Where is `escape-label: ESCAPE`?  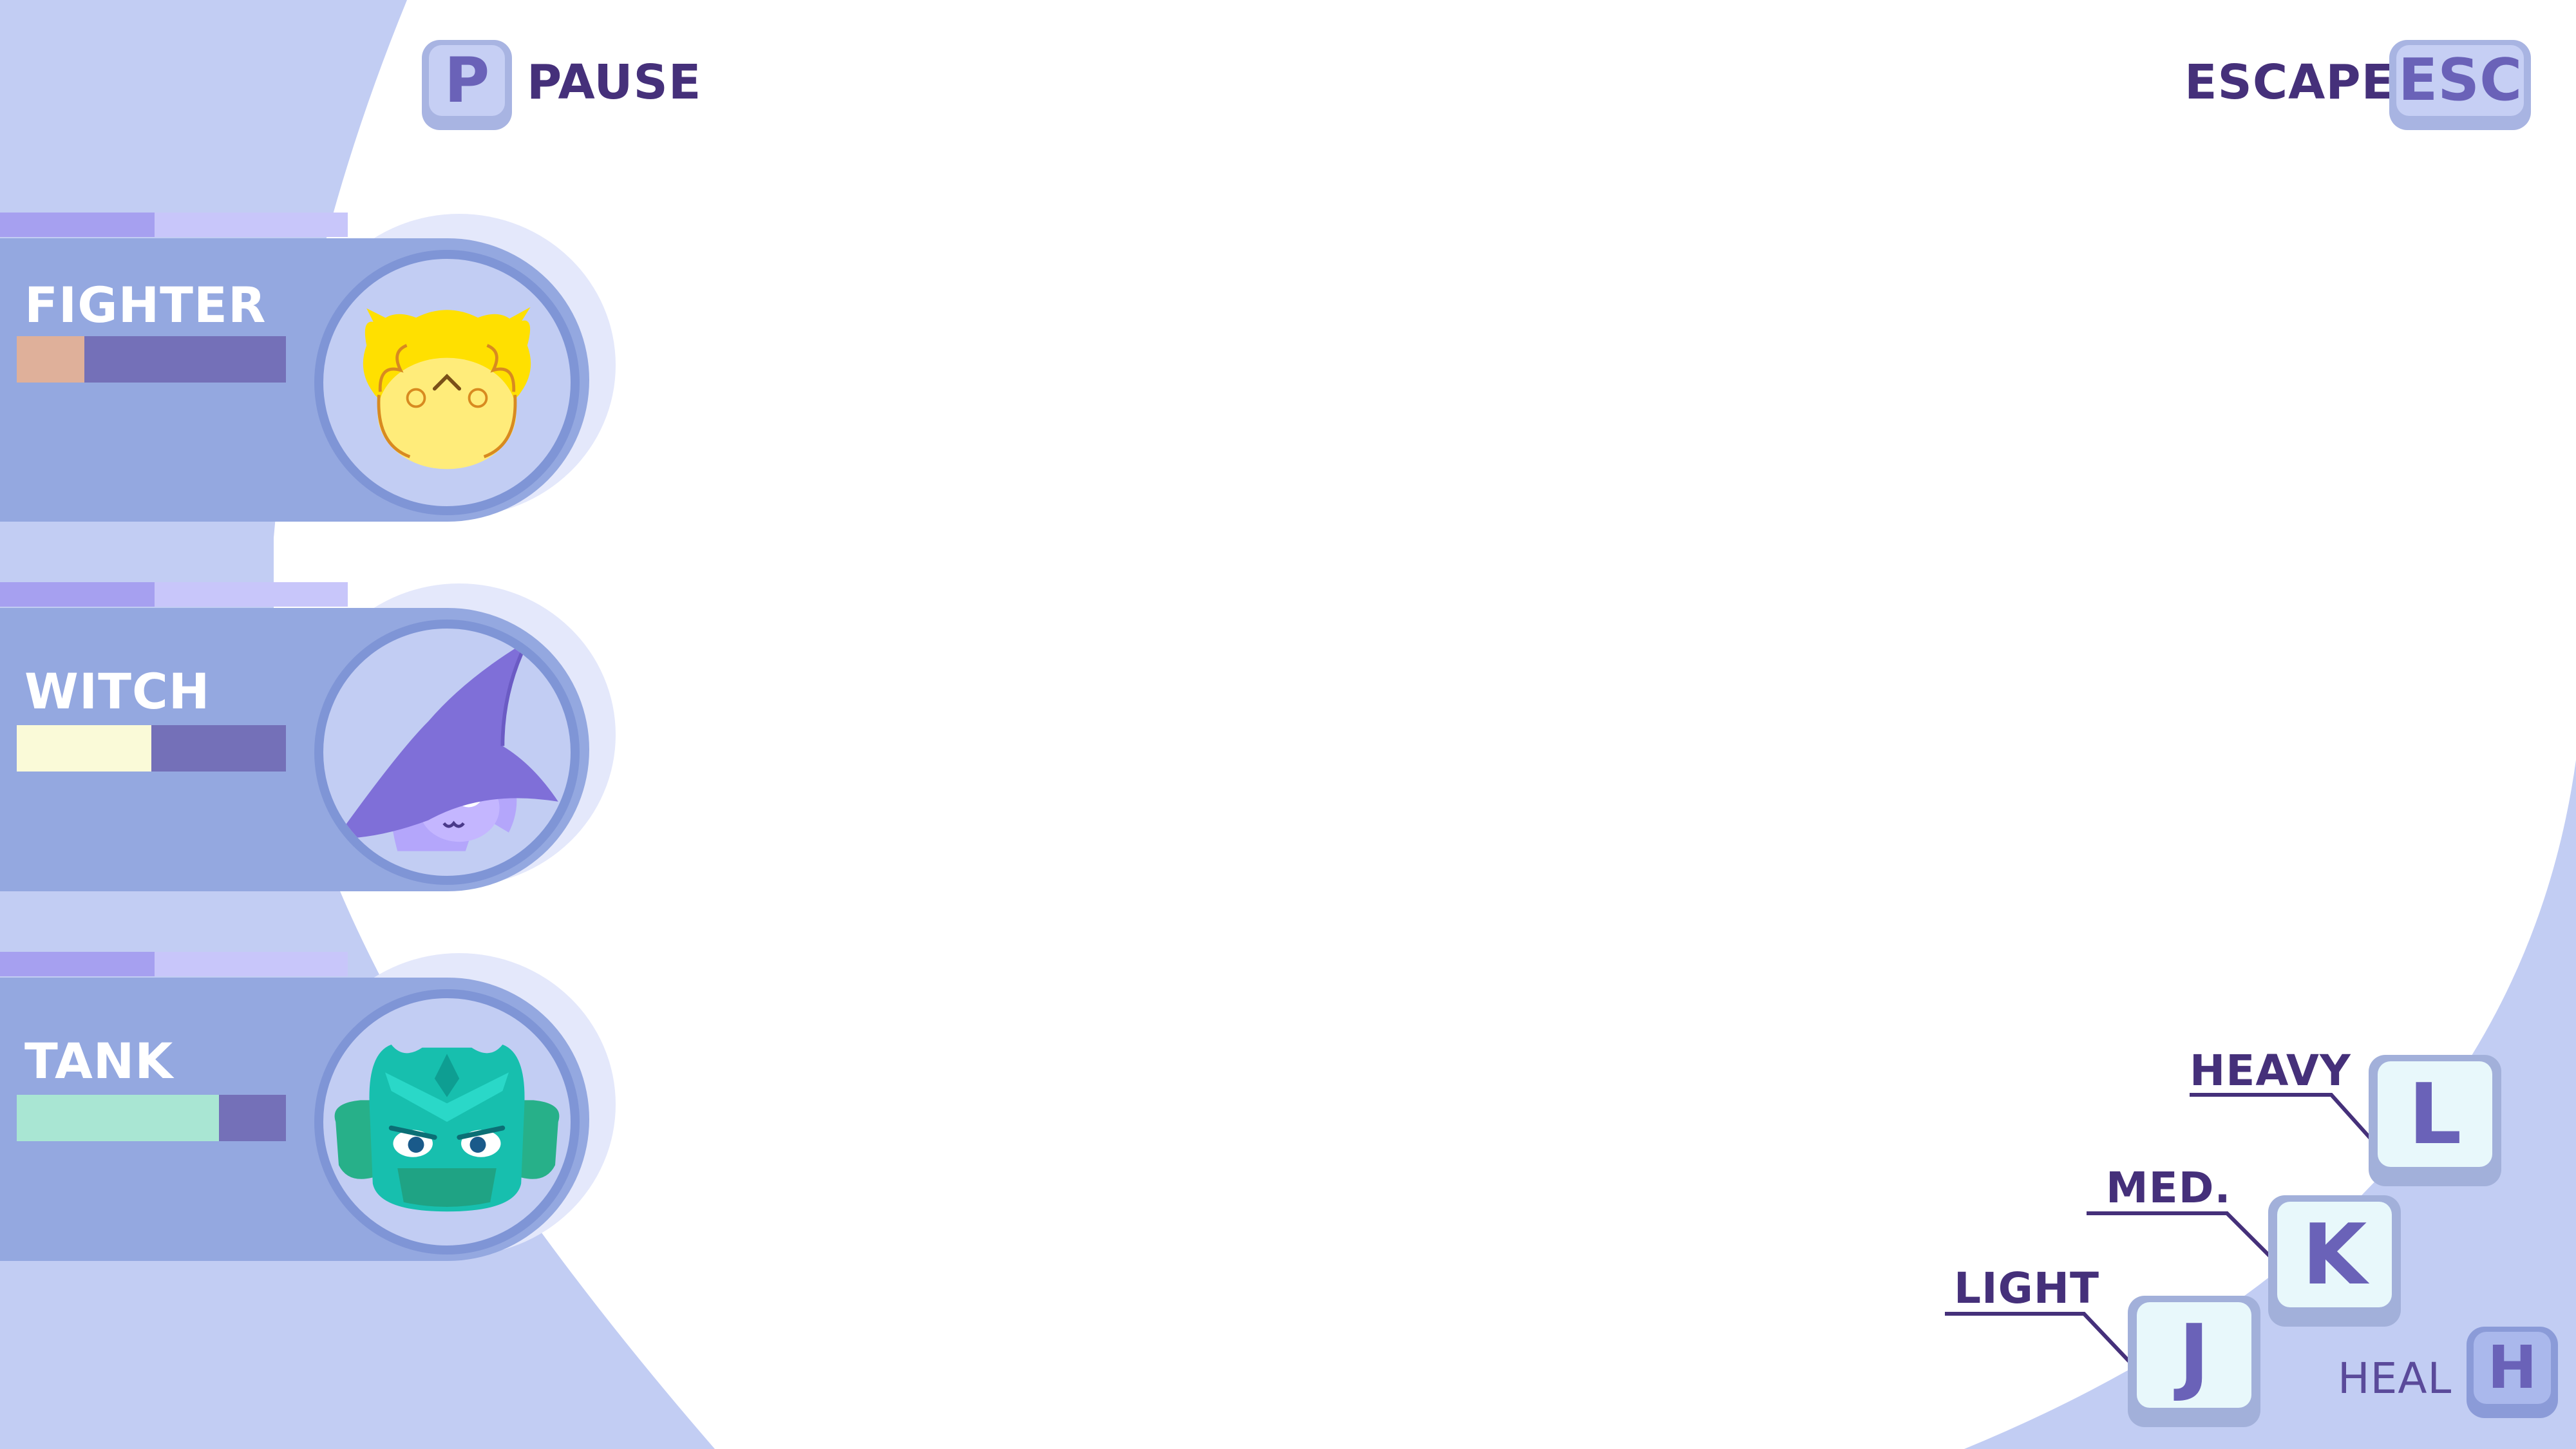 escape-label: ESCAPE is located at coordinates (2289, 83).